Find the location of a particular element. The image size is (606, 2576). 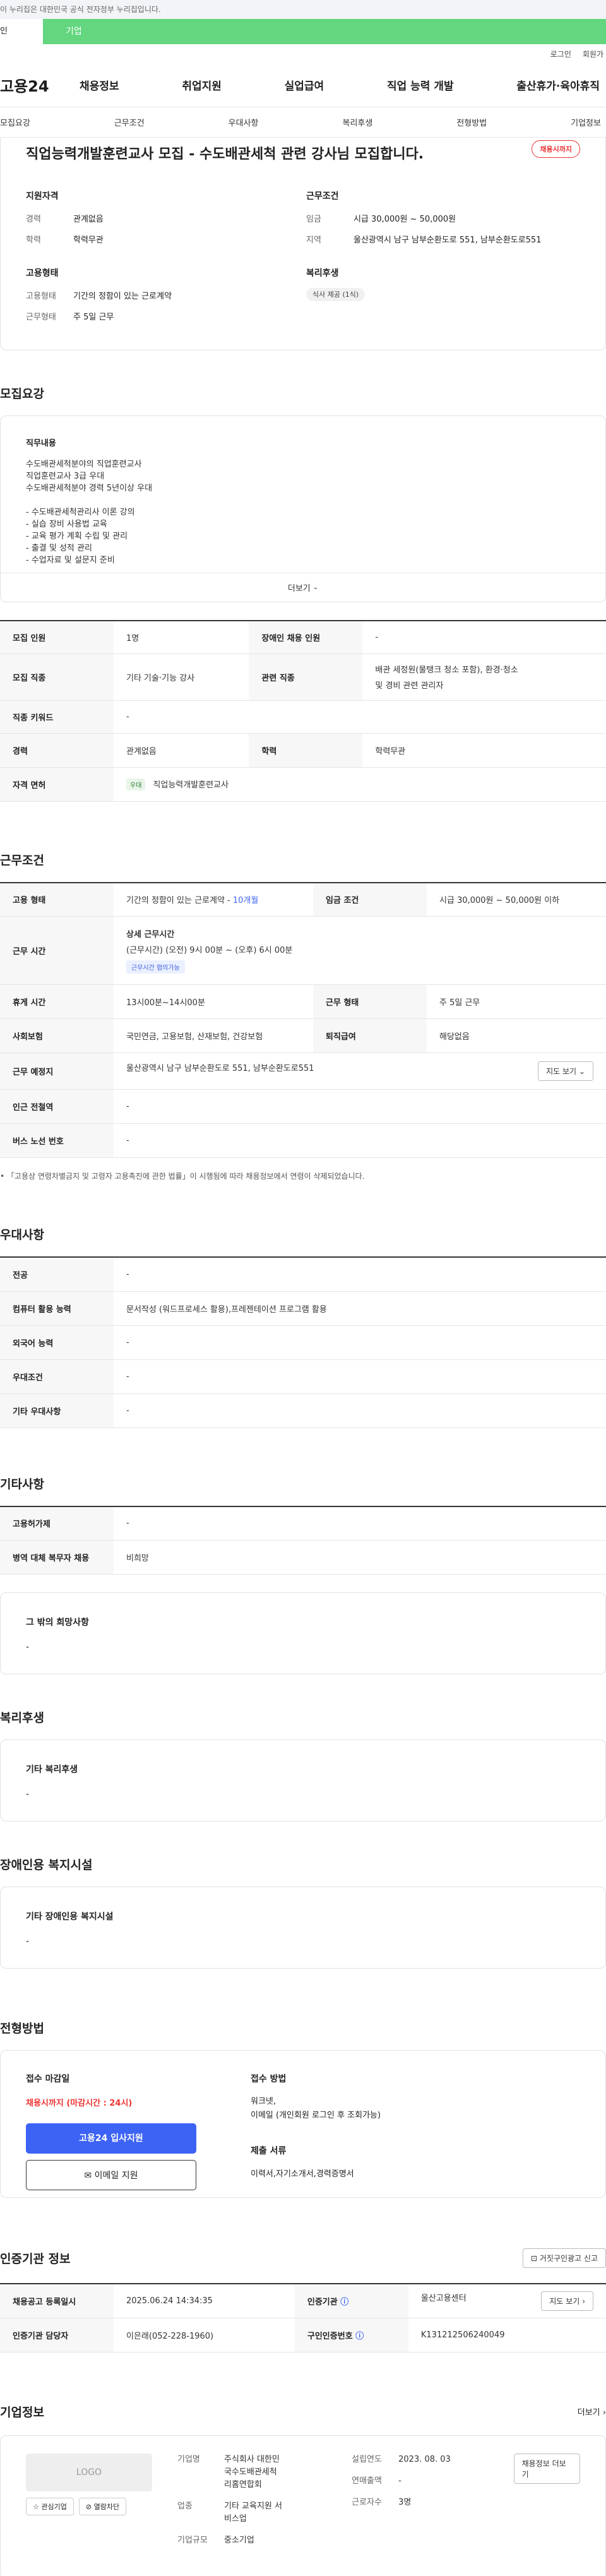

cell-value: 기간의 정함이 있는 근로계약 - 10개월 is located at coordinates (214, 899).